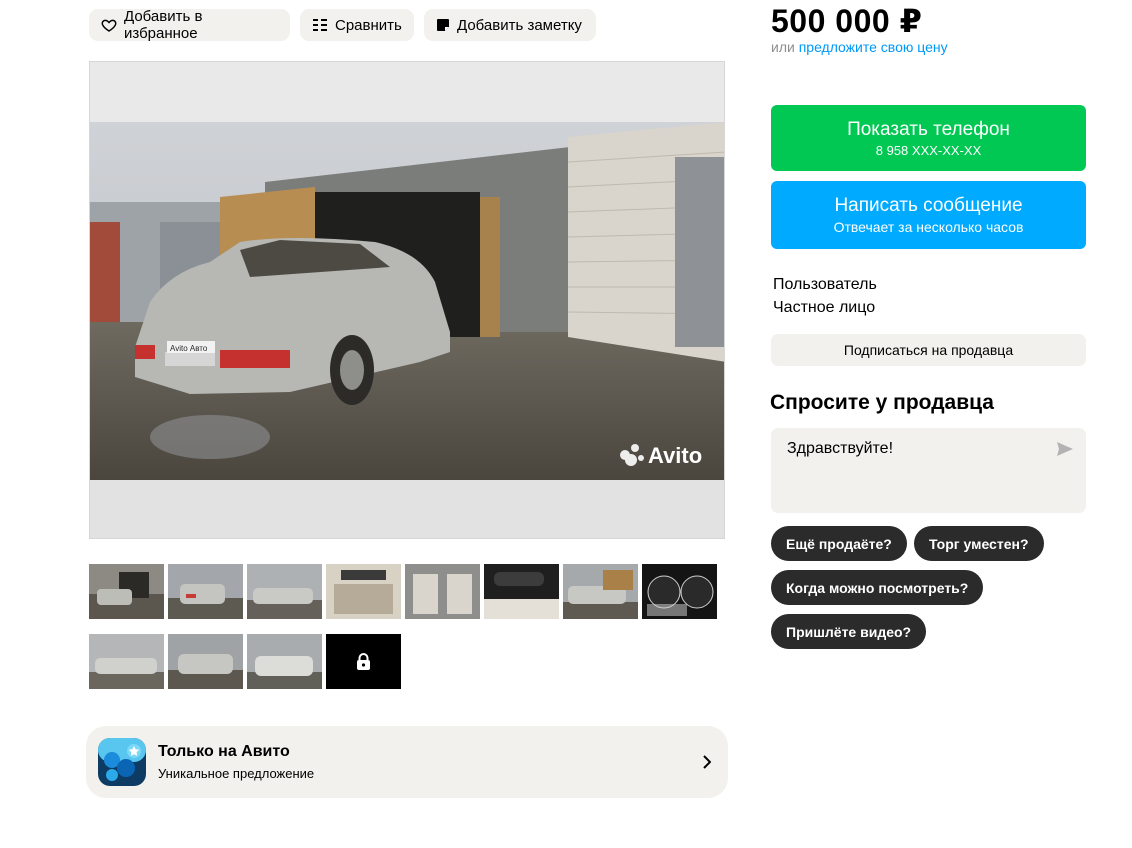  Describe the element at coordinates (443, 25) in the screenshot. I see `note-icon` at that location.